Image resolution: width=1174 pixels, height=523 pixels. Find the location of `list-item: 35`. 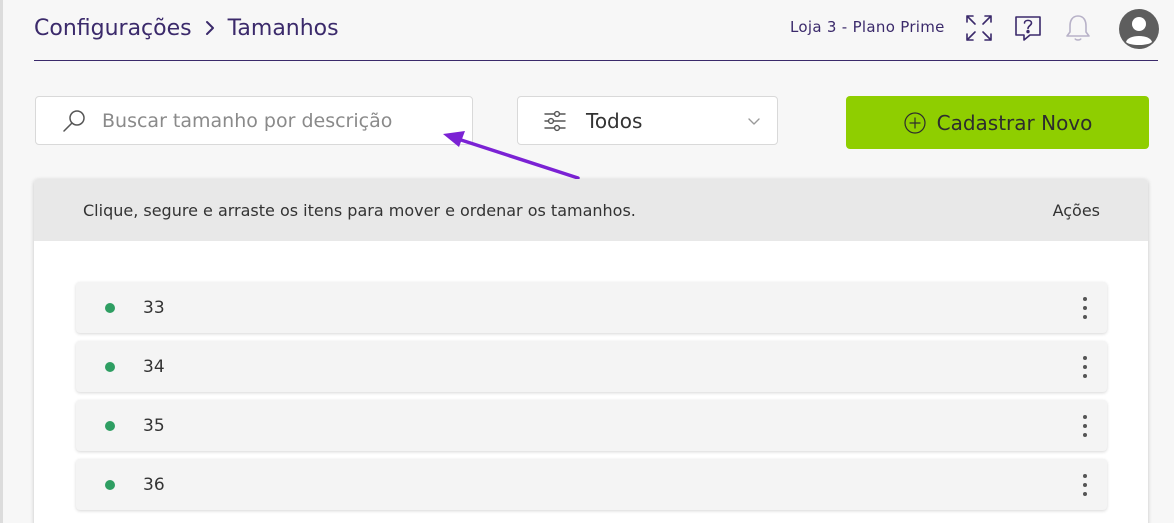

list-item: 35 is located at coordinates (591, 425).